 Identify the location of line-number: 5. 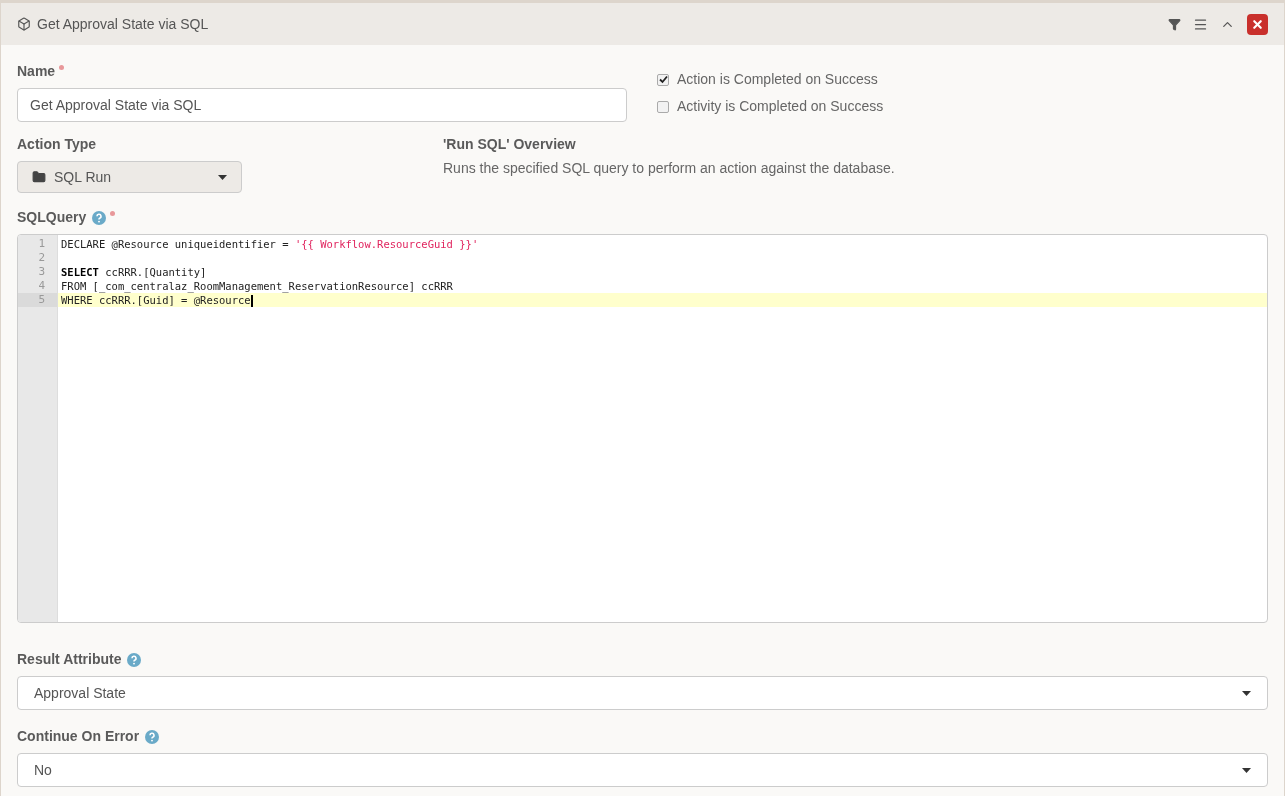
(37, 300).